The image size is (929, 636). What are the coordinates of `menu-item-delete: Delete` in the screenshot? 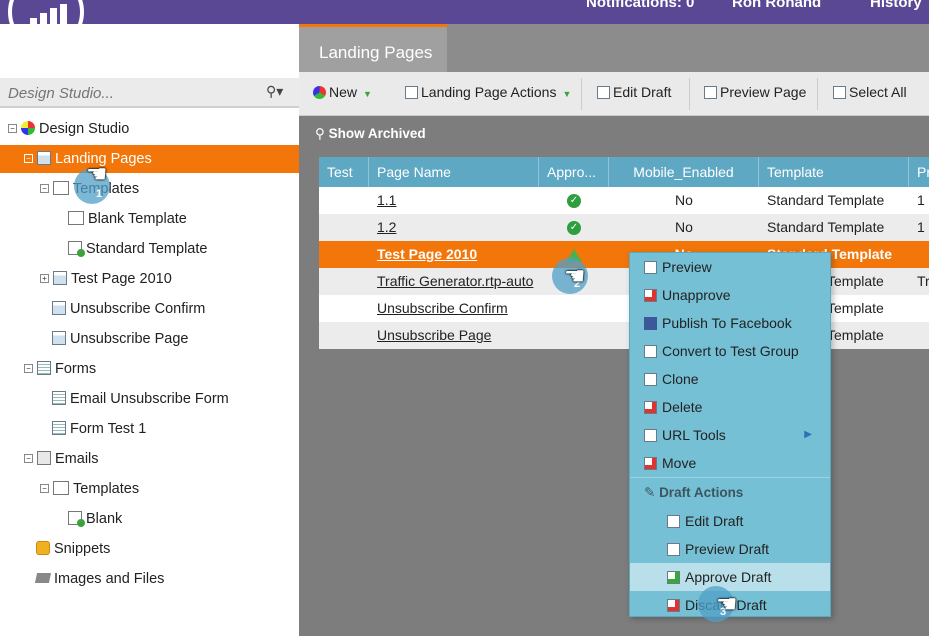 It's located at (730, 407).